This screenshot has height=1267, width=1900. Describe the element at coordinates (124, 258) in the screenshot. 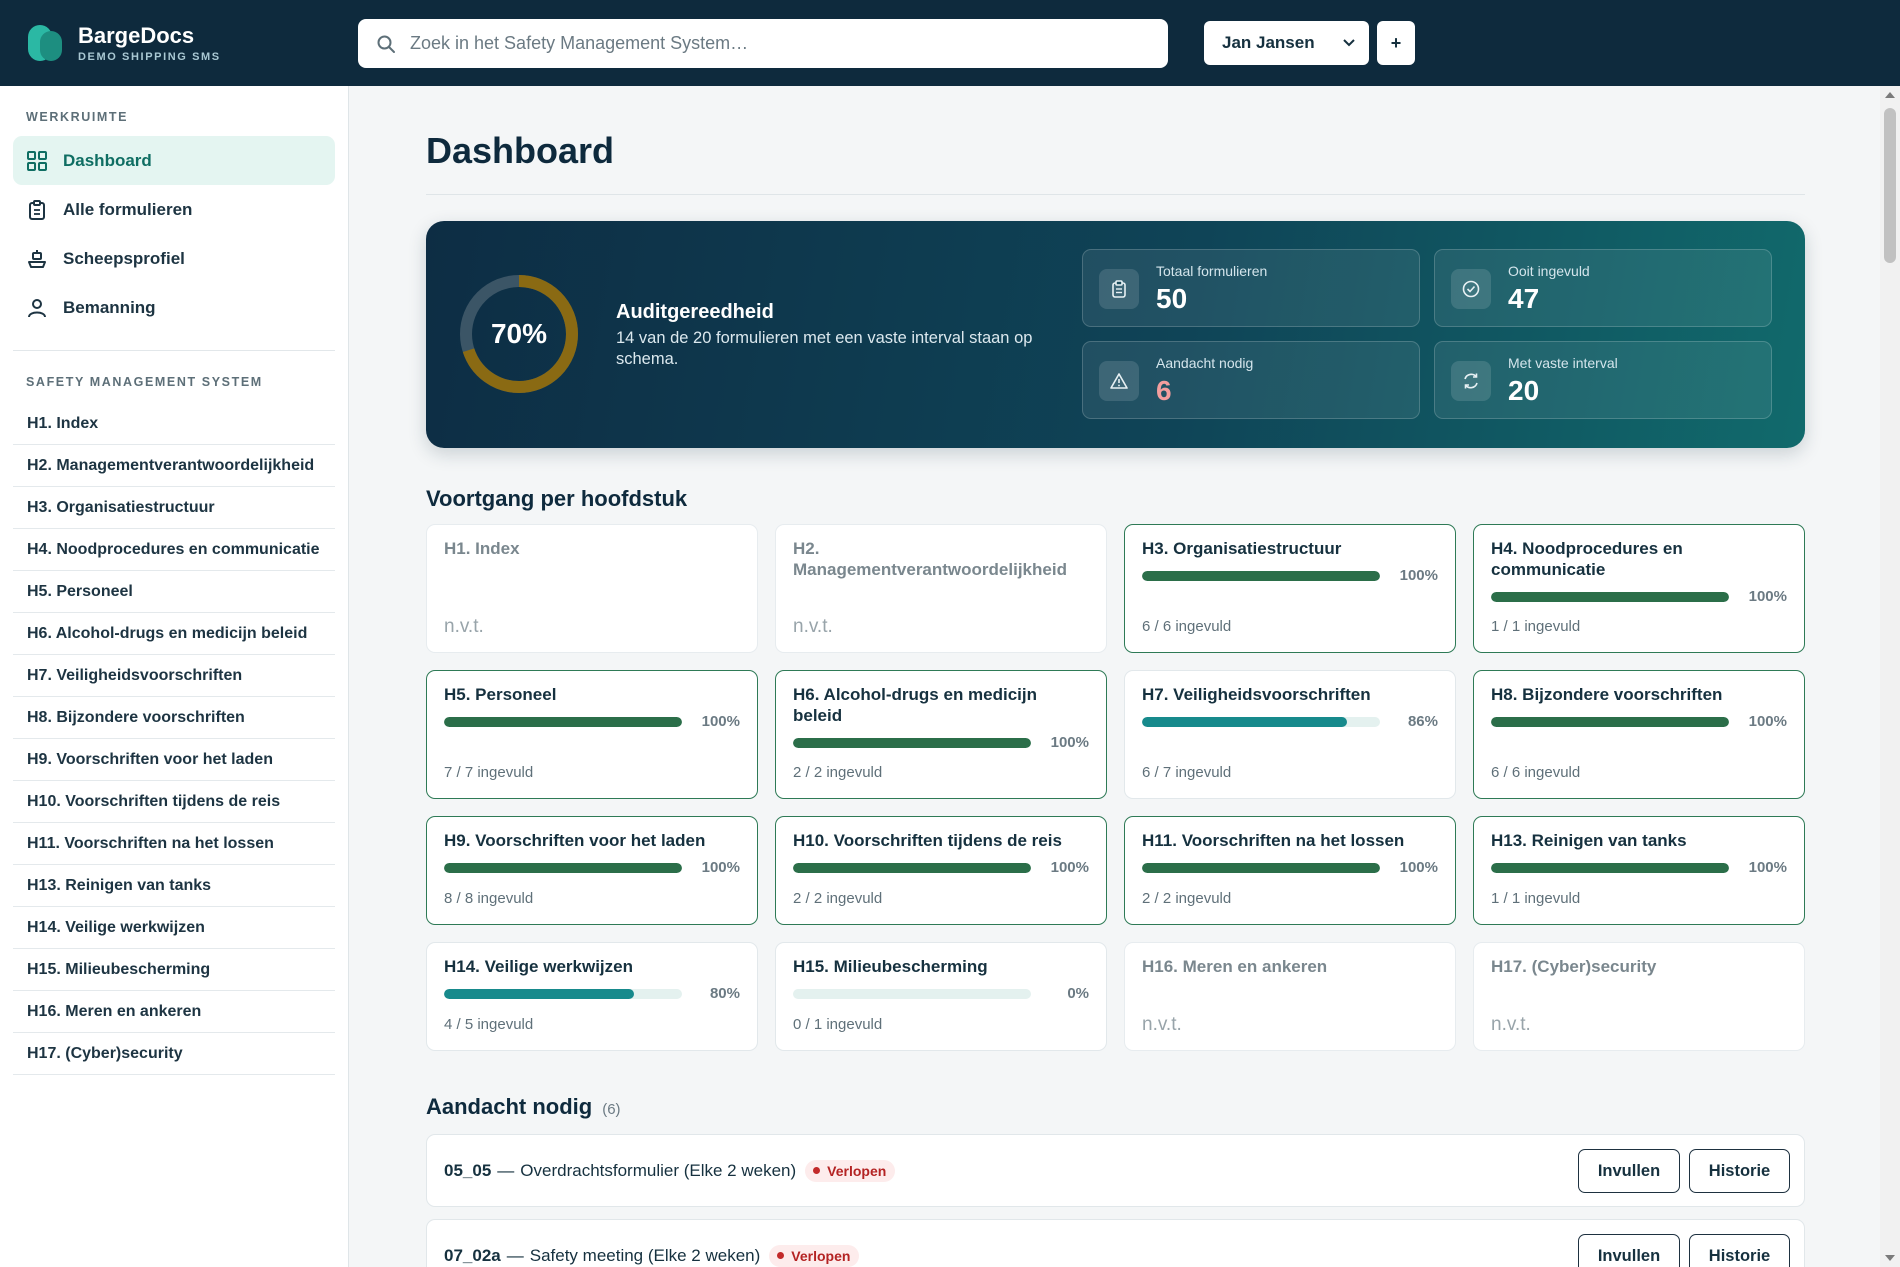

I see `sidebar-item-label: Scheepsprofiel` at that location.